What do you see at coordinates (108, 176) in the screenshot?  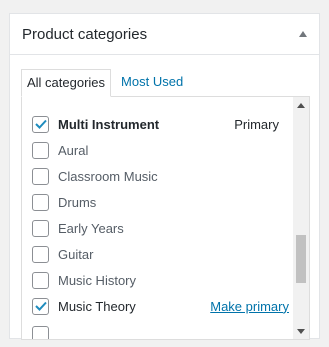 I see `category-label: Classroom Music` at bounding box center [108, 176].